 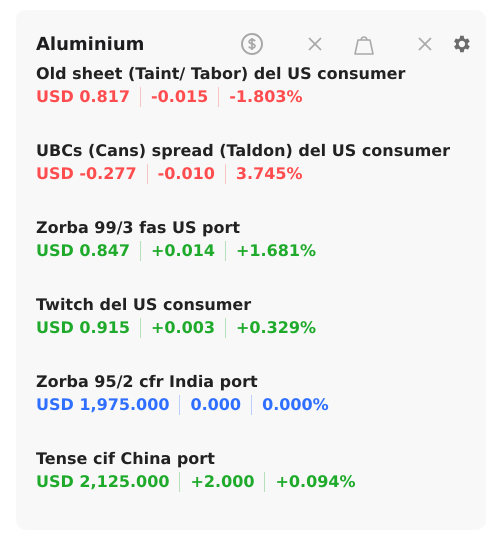 What do you see at coordinates (222, 482) in the screenshot?
I see `price-change: +2.000` at bounding box center [222, 482].